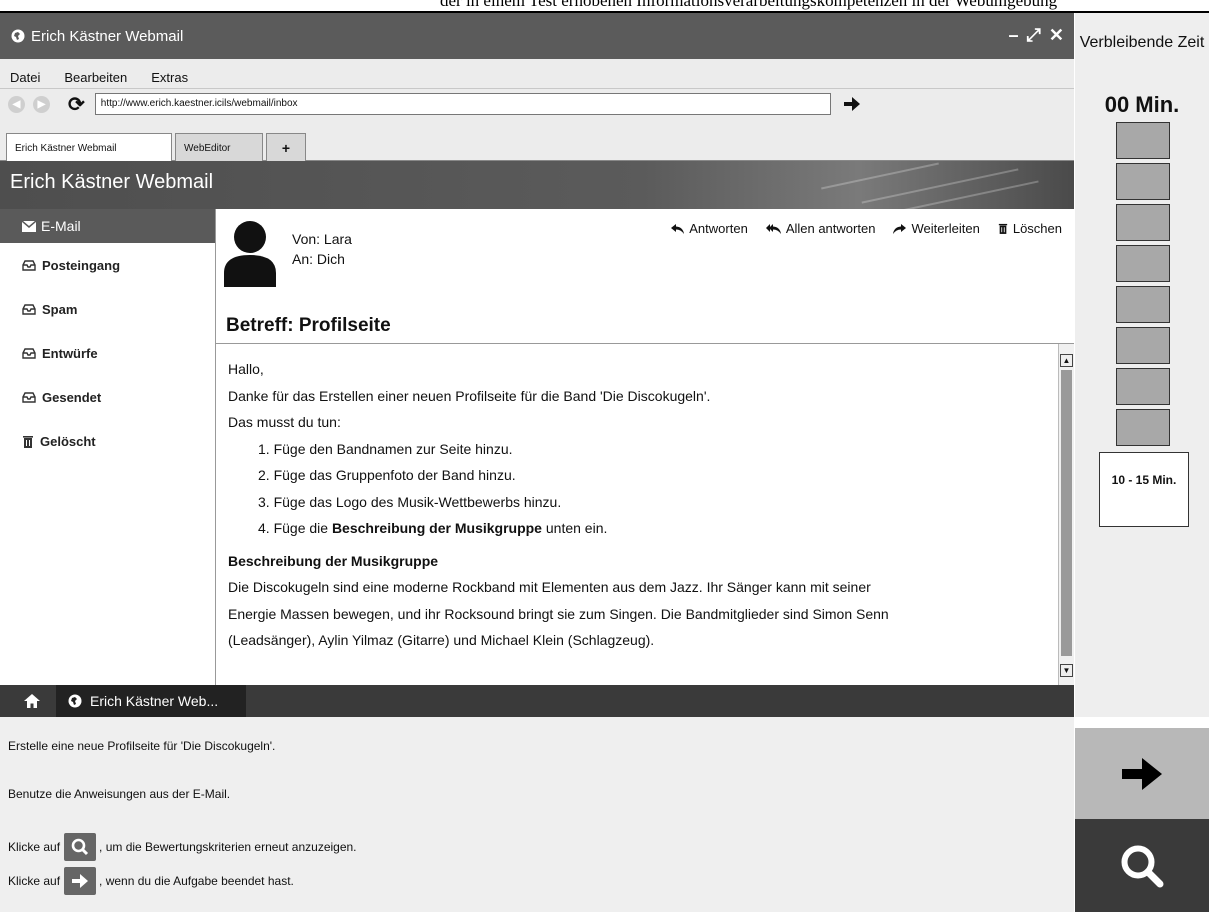 This screenshot has height=912, width=1209. Describe the element at coordinates (678, 228) in the screenshot. I see `reply-icon` at that location.